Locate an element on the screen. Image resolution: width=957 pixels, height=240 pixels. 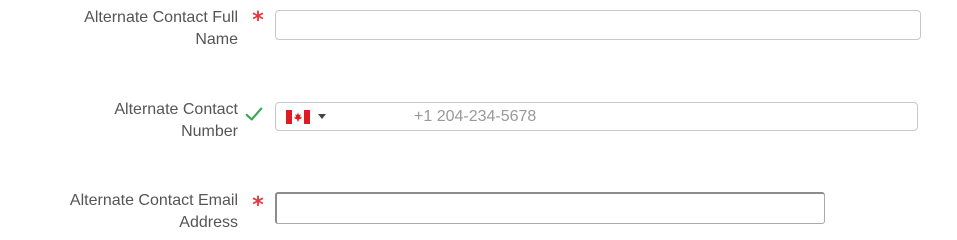
email-label: Alternate Contact Email Address is located at coordinates (138, 212).